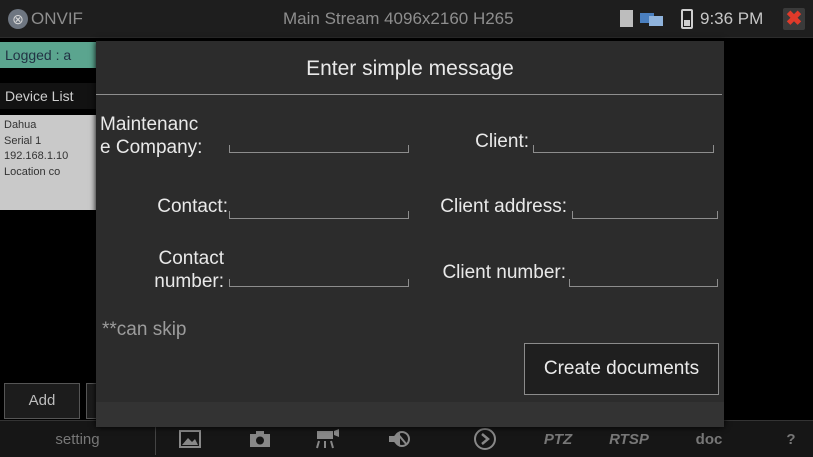 Image resolution: width=813 pixels, height=457 pixels. I want to click on device-location: Location co, so click(32, 171).